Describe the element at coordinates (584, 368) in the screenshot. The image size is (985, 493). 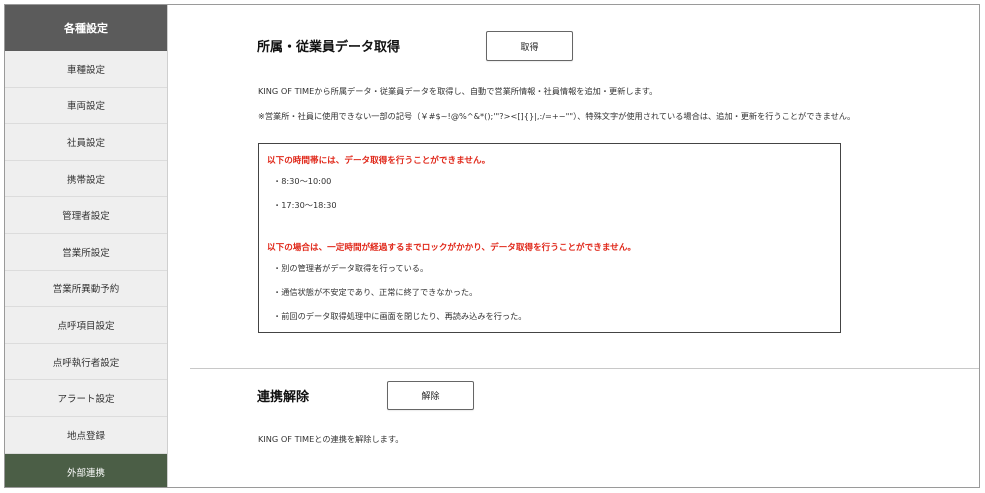
I see `section-divider` at that location.